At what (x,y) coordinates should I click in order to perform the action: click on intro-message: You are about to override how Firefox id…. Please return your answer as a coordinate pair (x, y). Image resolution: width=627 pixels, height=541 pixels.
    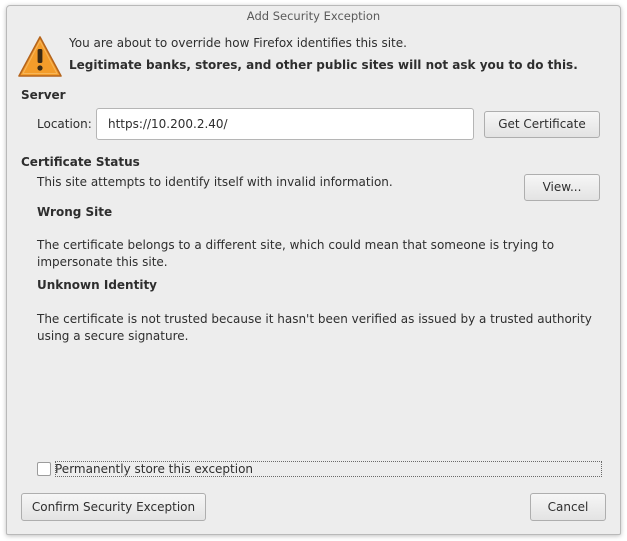
    Looking at the image, I should click on (238, 43).